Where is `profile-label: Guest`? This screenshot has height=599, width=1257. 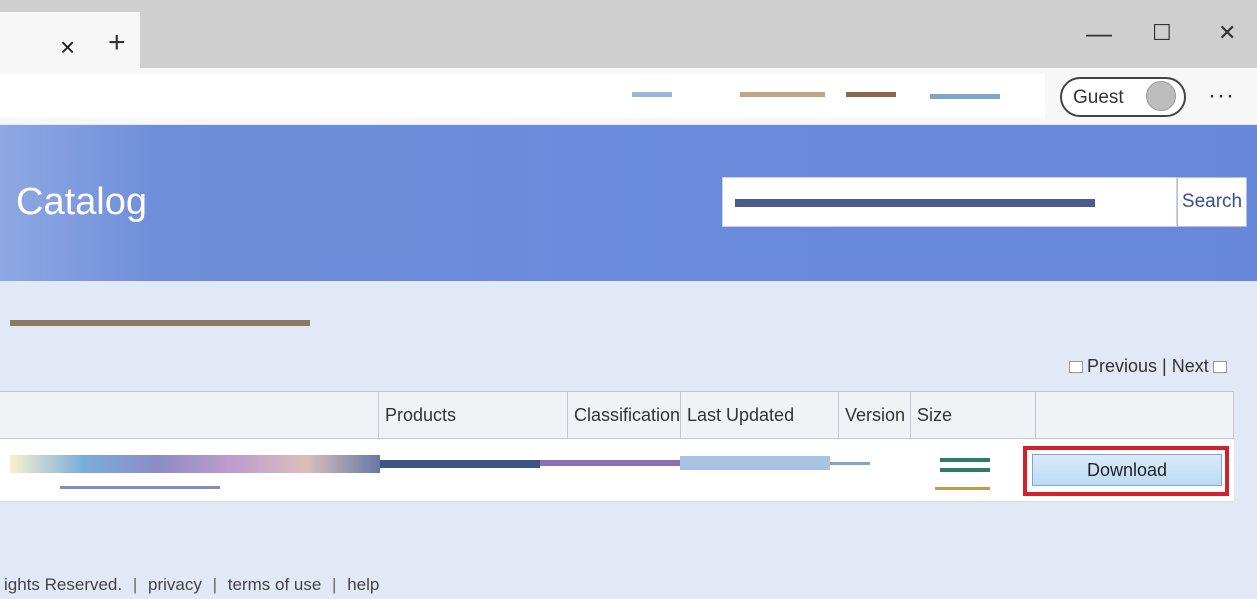 profile-label: Guest is located at coordinates (1098, 97).